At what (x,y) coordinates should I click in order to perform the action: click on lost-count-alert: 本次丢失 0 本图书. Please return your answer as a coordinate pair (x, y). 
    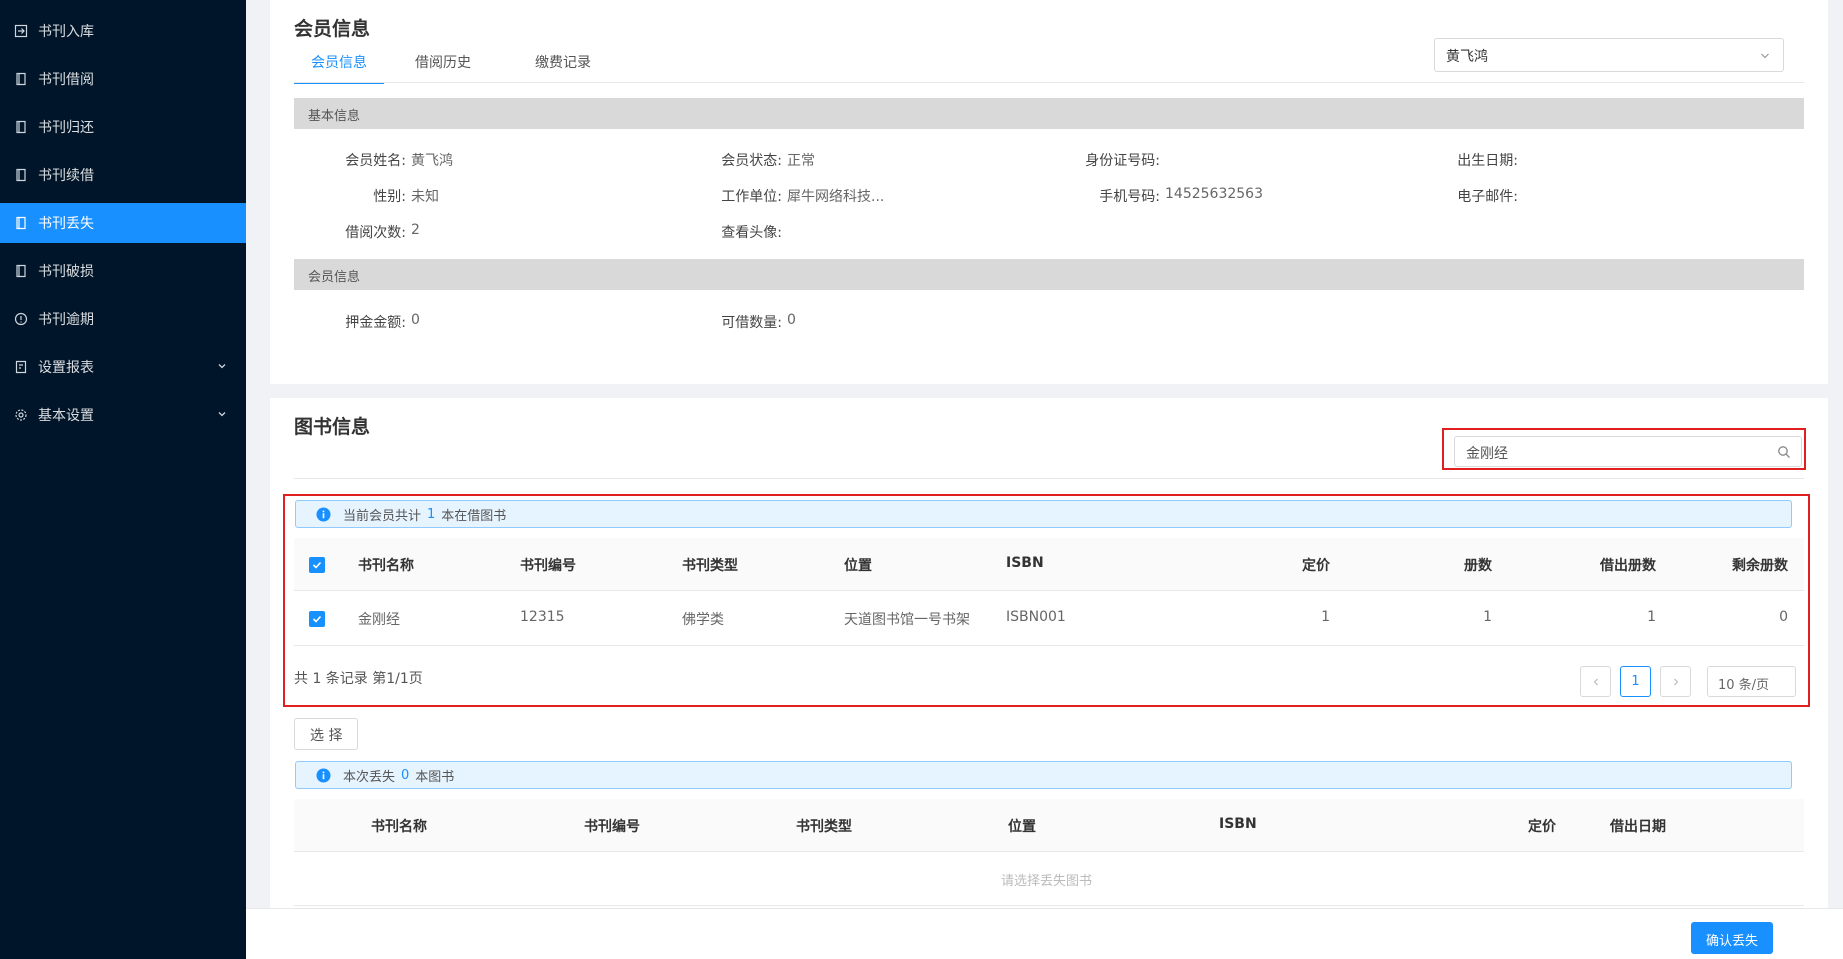
    Looking at the image, I should click on (1043, 775).